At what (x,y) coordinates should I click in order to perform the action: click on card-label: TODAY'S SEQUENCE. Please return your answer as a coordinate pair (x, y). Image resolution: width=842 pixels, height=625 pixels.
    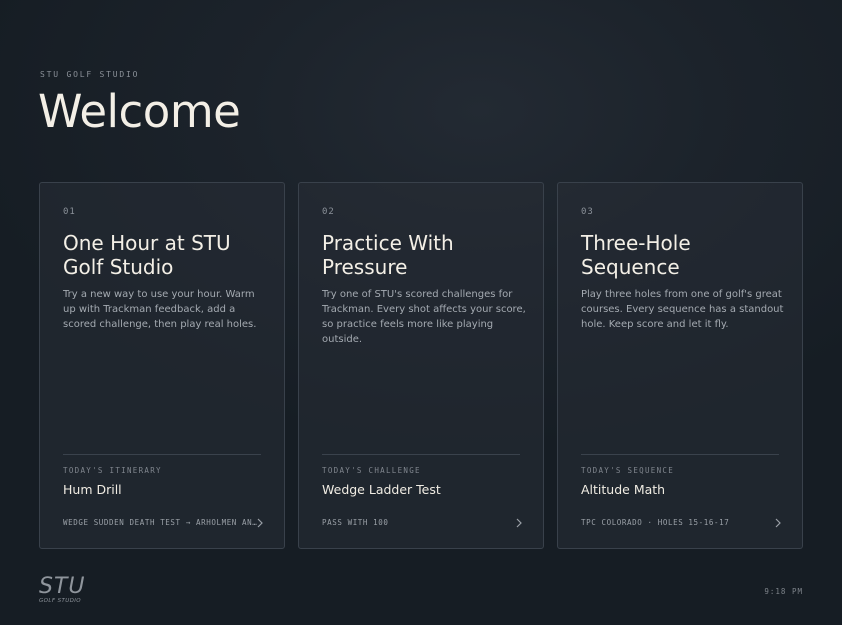
    Looking at the image, I should click on (628, 470).